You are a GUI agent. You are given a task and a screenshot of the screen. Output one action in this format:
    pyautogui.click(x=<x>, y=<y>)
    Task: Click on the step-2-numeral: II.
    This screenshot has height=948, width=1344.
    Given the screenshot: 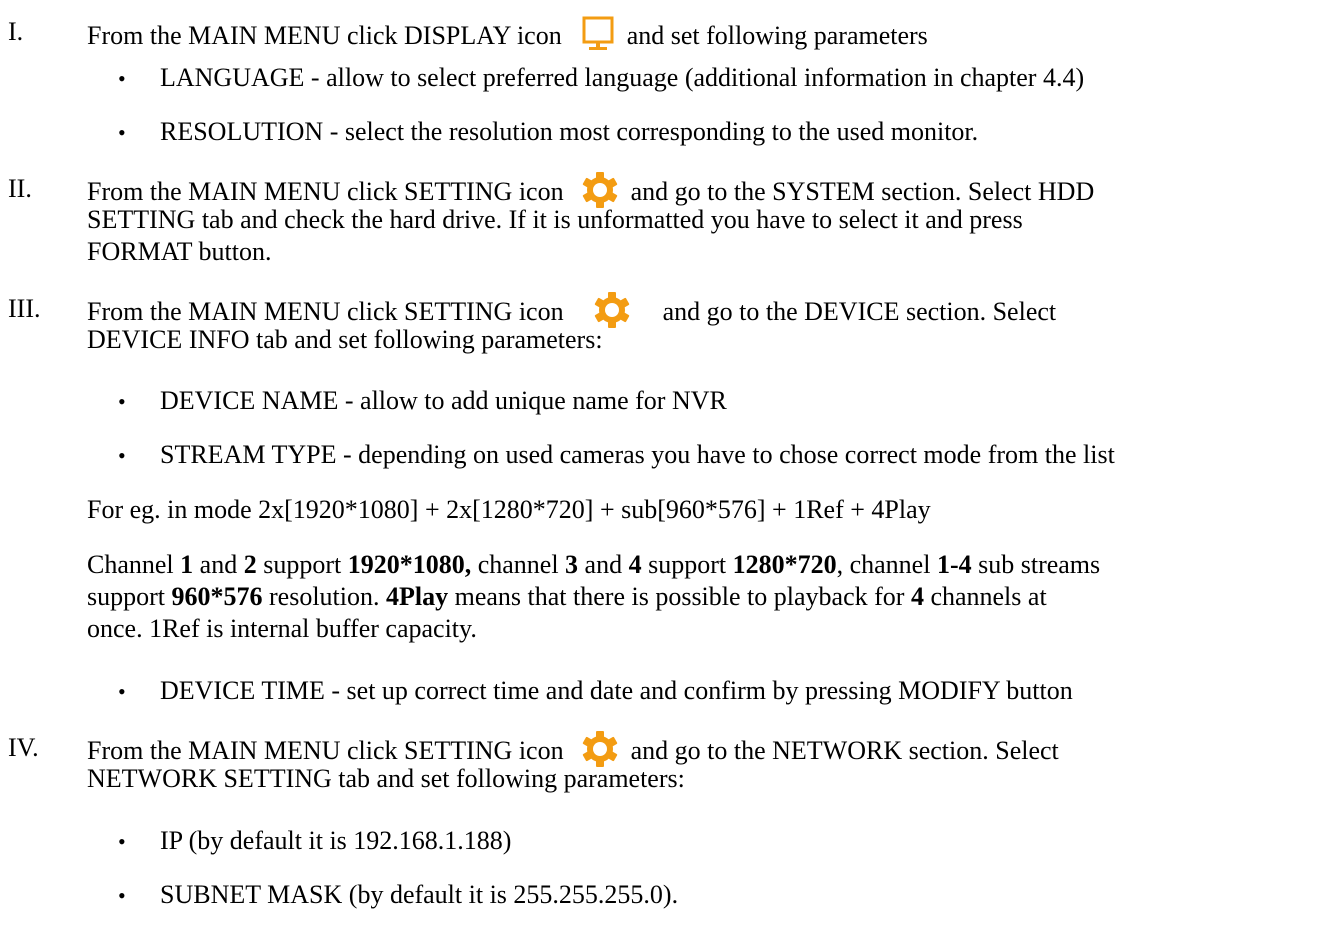 What is the action you would take?
    pyautogui.click(x=20, y=188)
    